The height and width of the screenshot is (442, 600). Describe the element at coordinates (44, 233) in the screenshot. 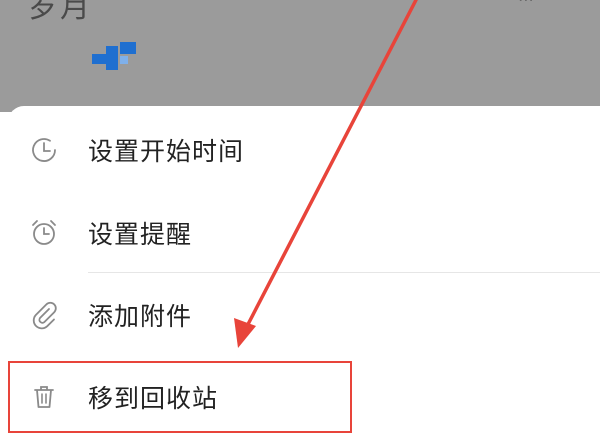

I see `alarm-clock-icon` at that location.